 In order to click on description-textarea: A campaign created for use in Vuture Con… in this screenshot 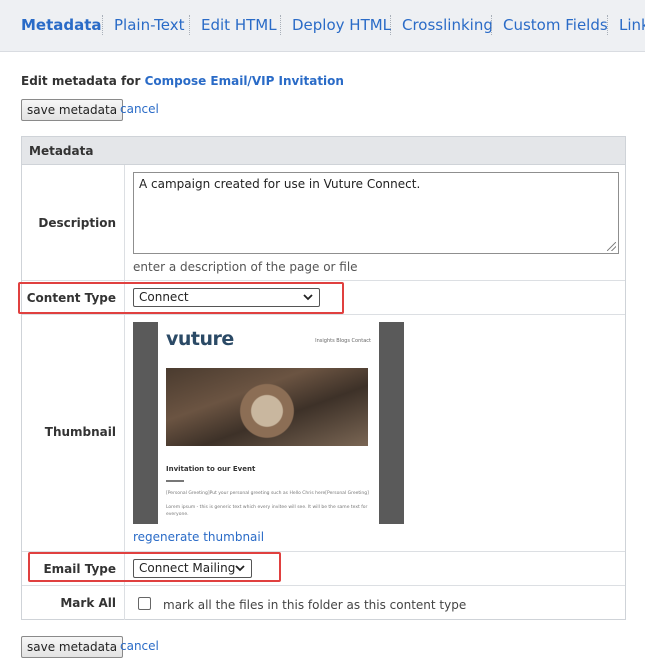, I will do `click(376, 213)`.